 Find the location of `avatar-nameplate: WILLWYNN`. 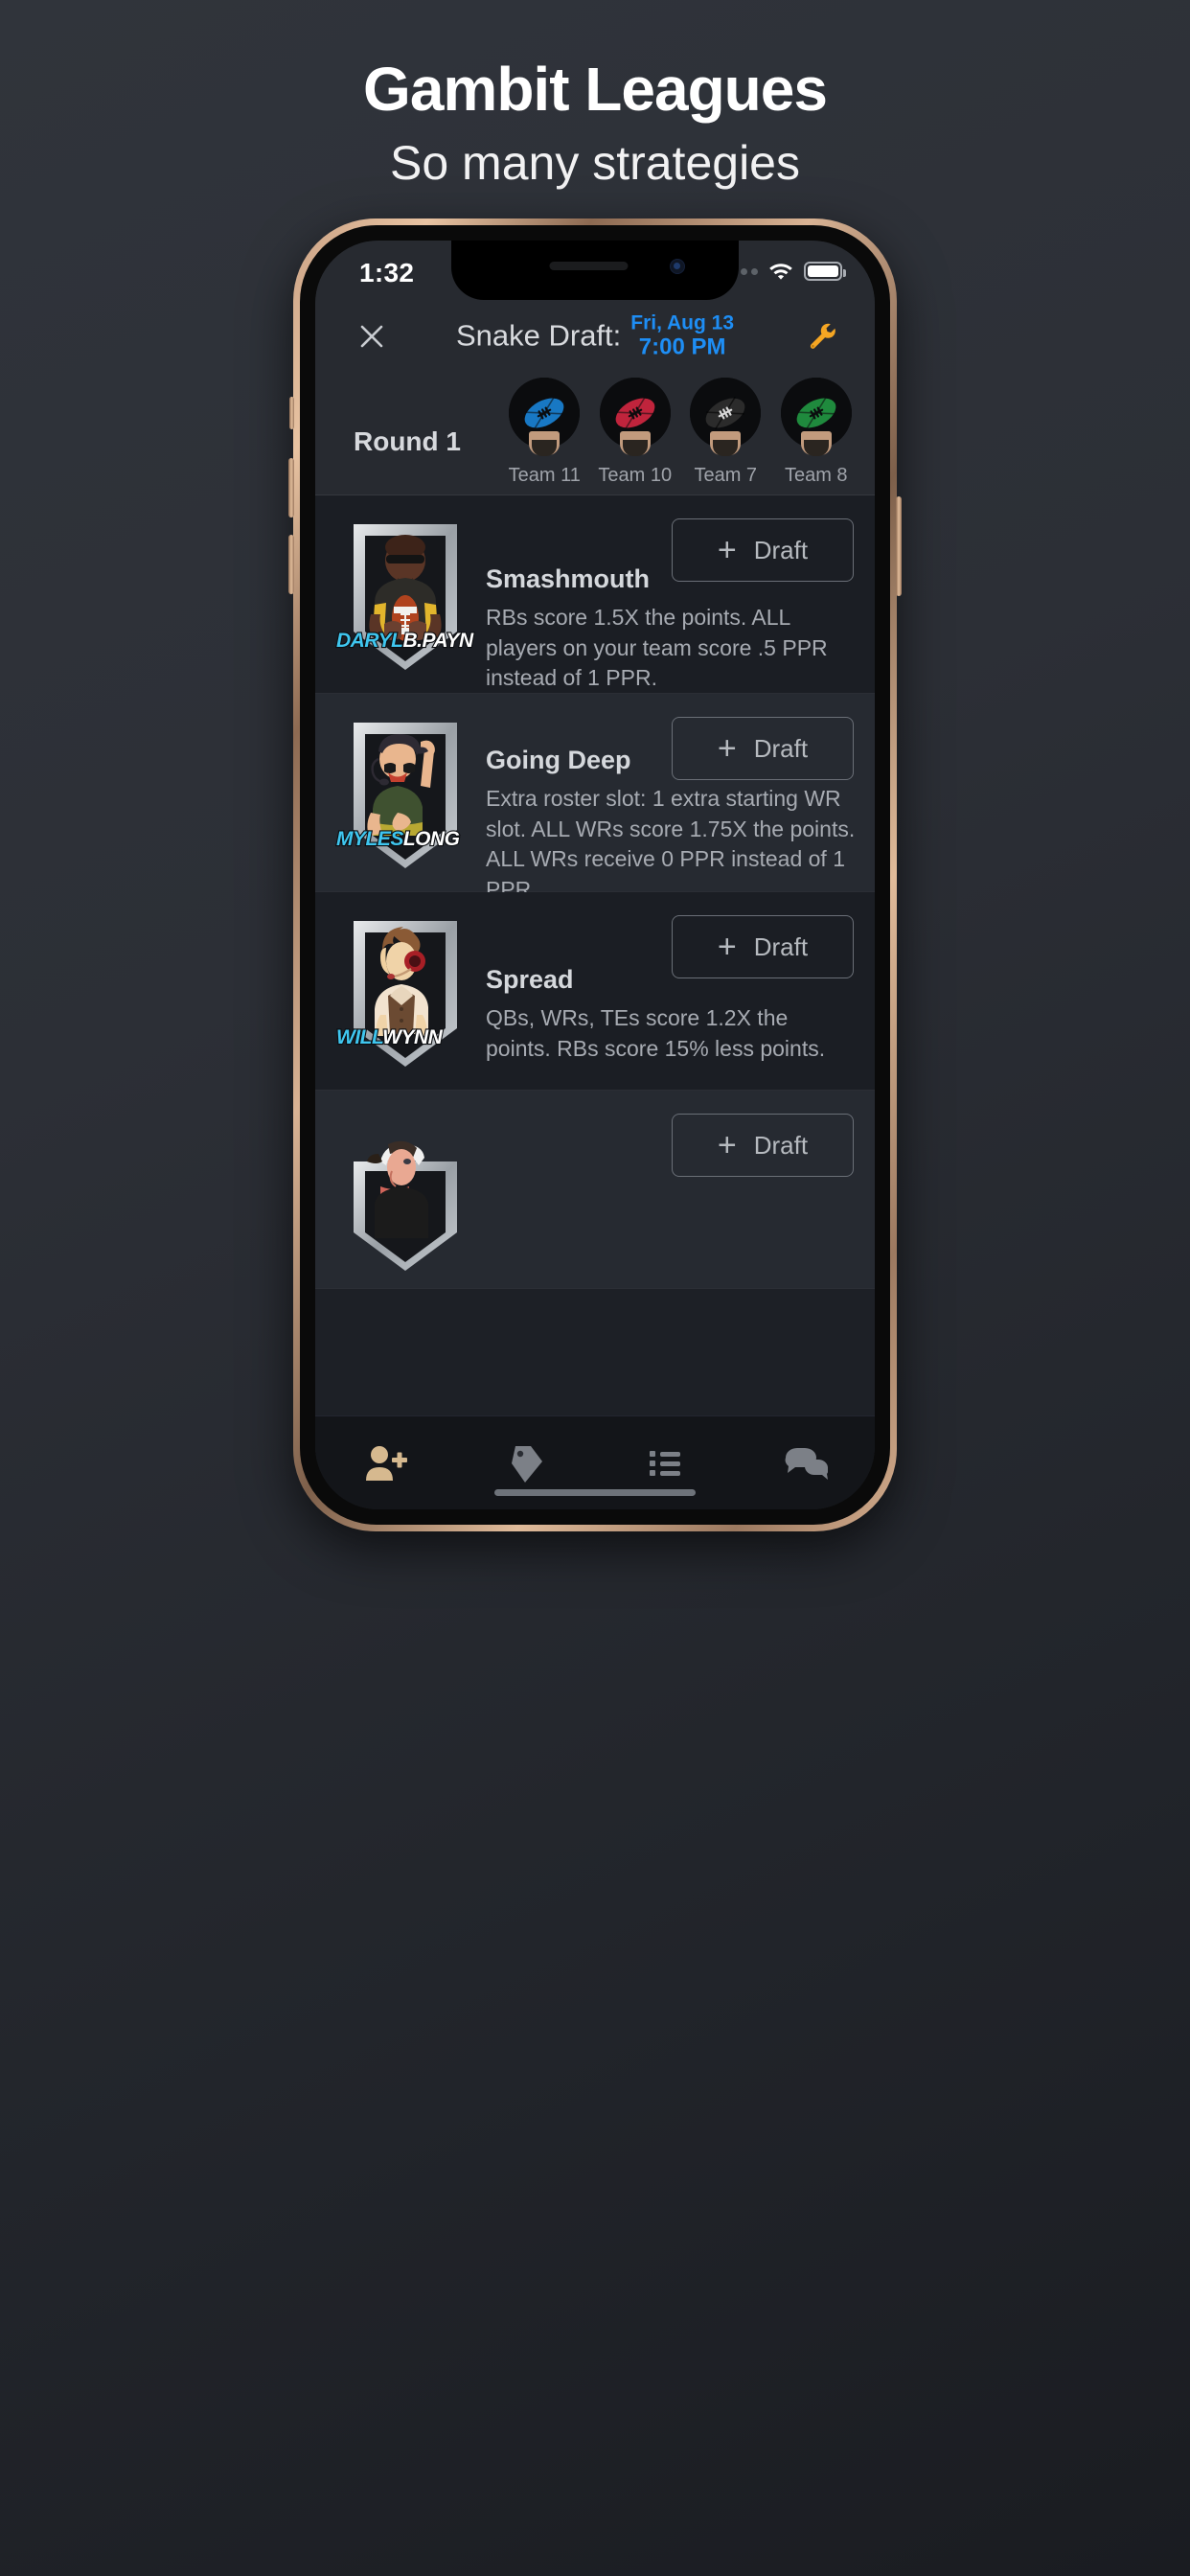

avatar-nameplate: WILLWYNN is located at coordinates (389, 1037).